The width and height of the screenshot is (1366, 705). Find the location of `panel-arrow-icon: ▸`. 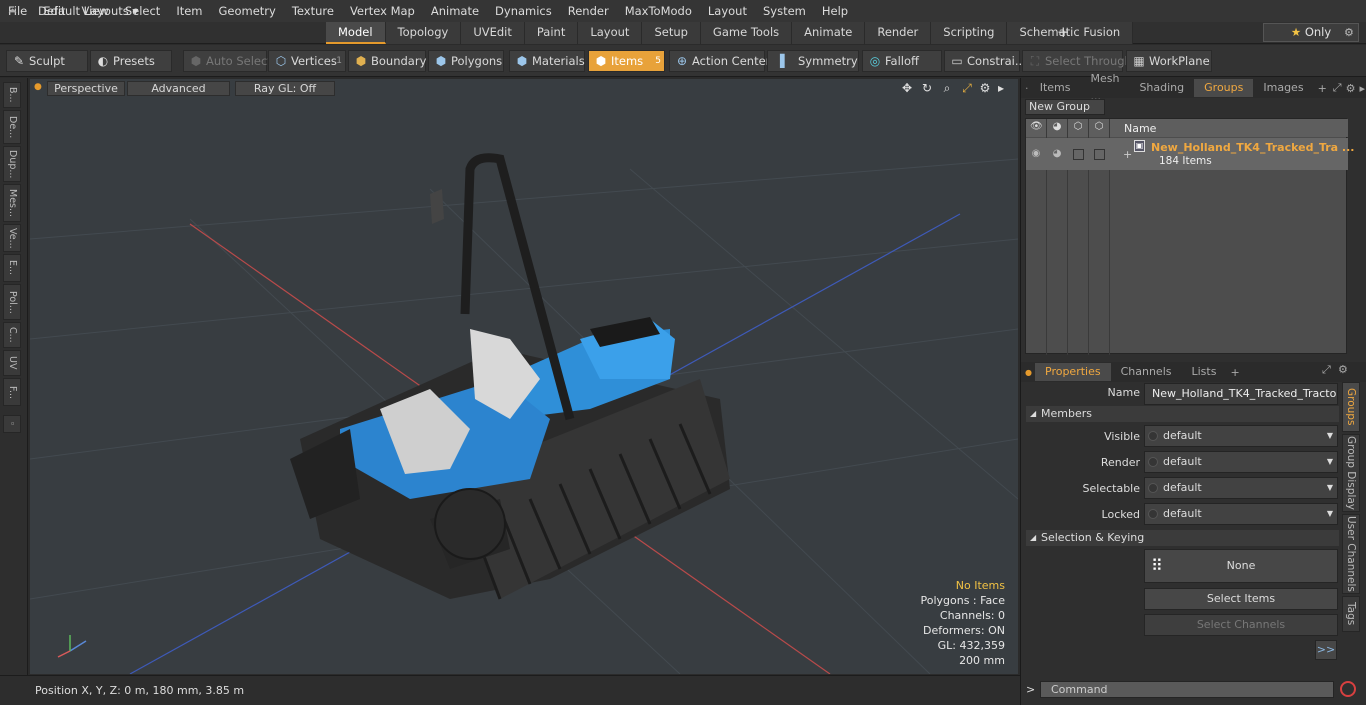

panel-arrow-icon: ▸ is located at coordinates (1361, 88).